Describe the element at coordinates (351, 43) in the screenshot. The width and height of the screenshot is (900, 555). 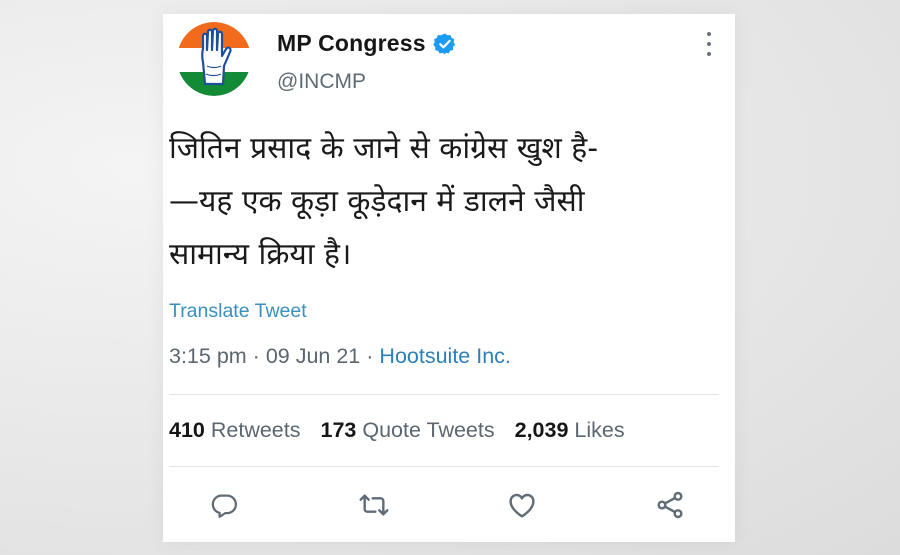
I see `account-name: MP Congress` at that location.